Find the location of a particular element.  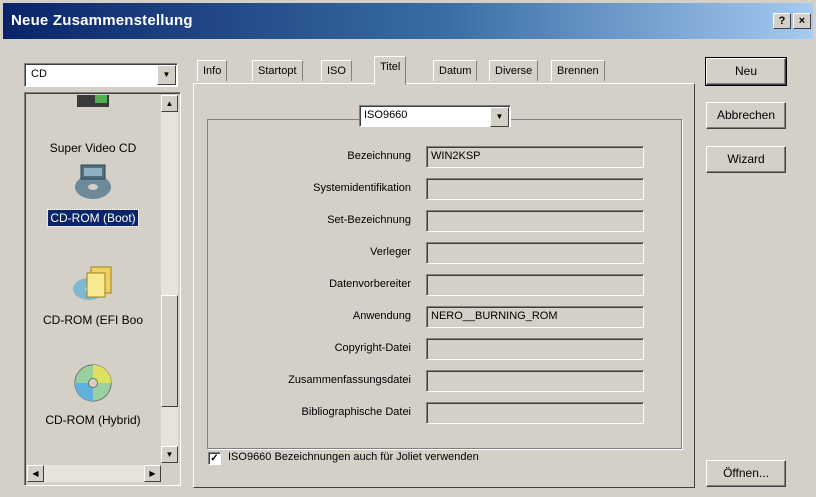

wizard-button: Wizard is located at coordinates (746, 159).